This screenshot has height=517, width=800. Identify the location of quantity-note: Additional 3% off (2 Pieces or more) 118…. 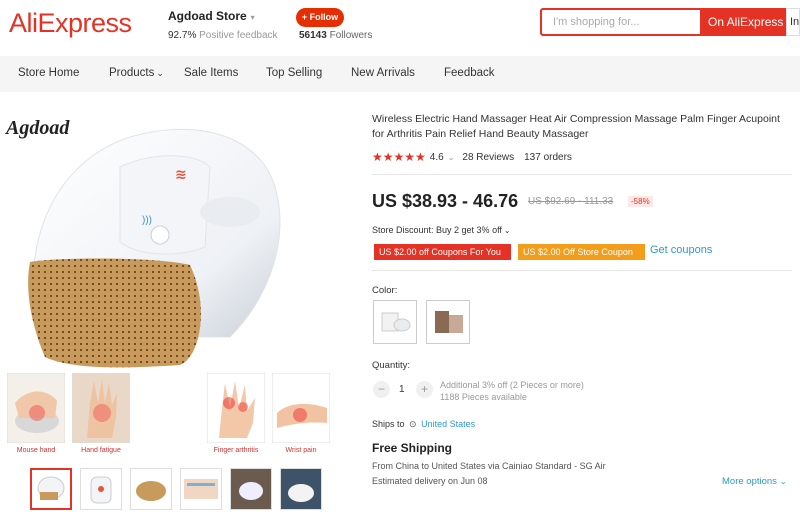
(512, 391).